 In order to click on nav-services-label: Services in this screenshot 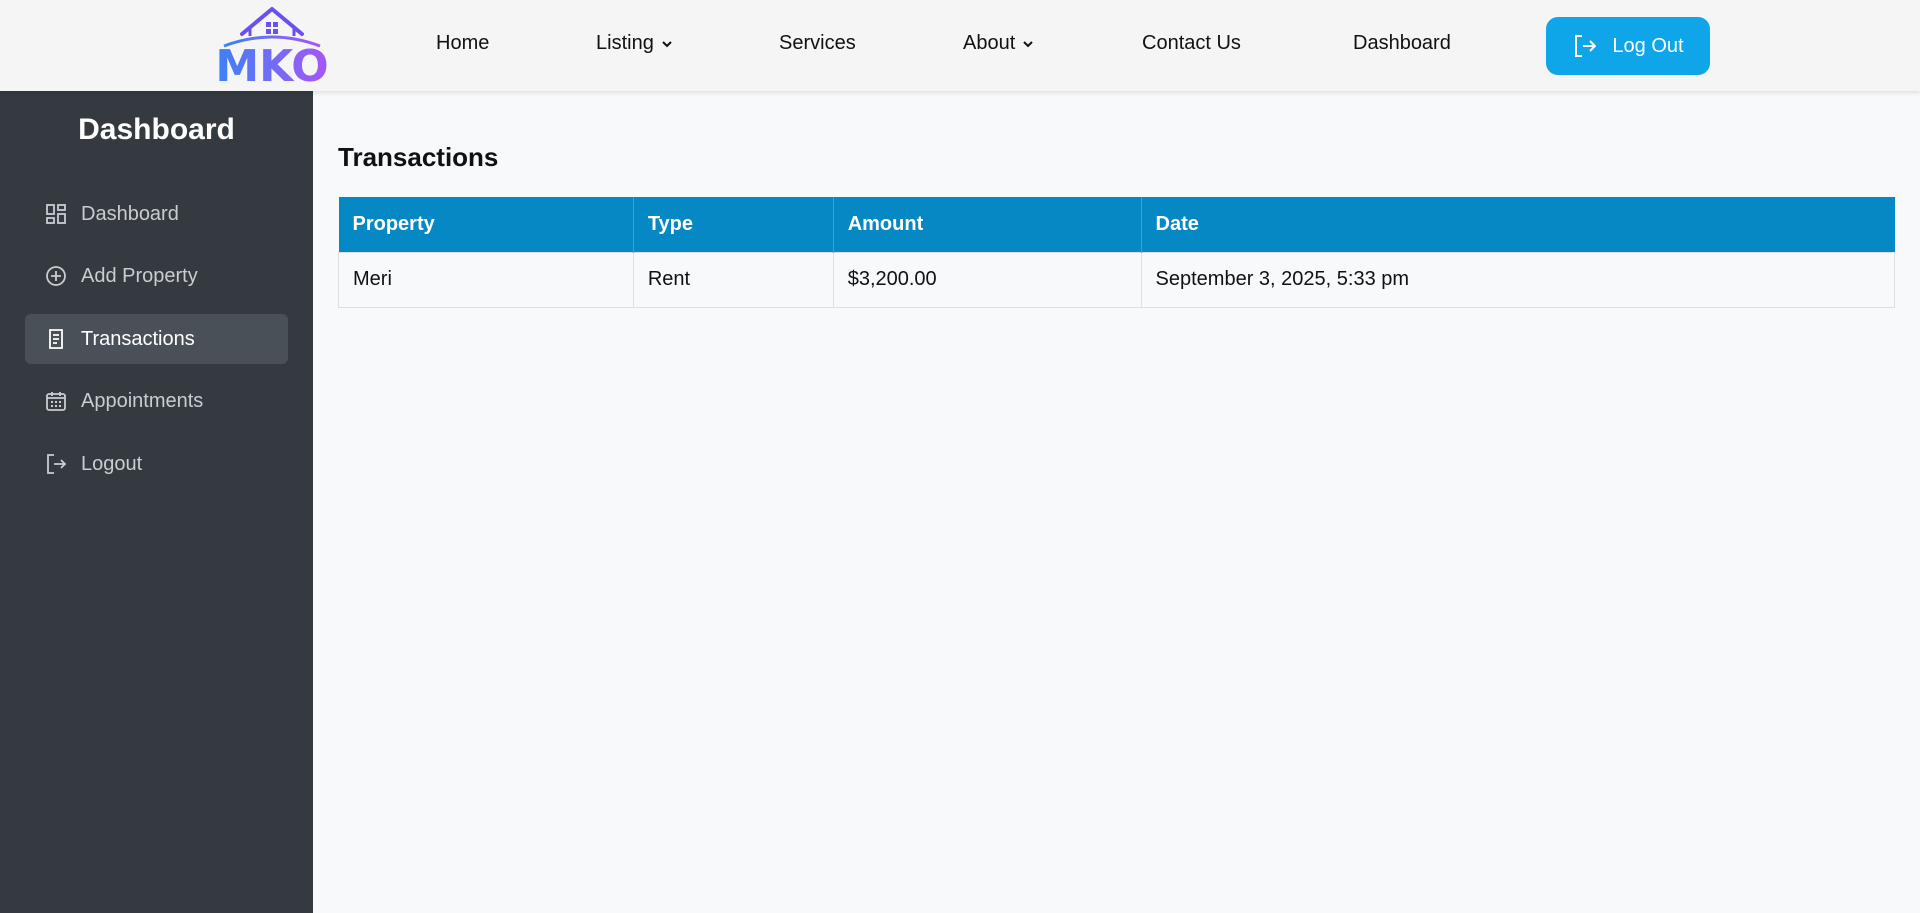, I will do `click(817, 43)`.